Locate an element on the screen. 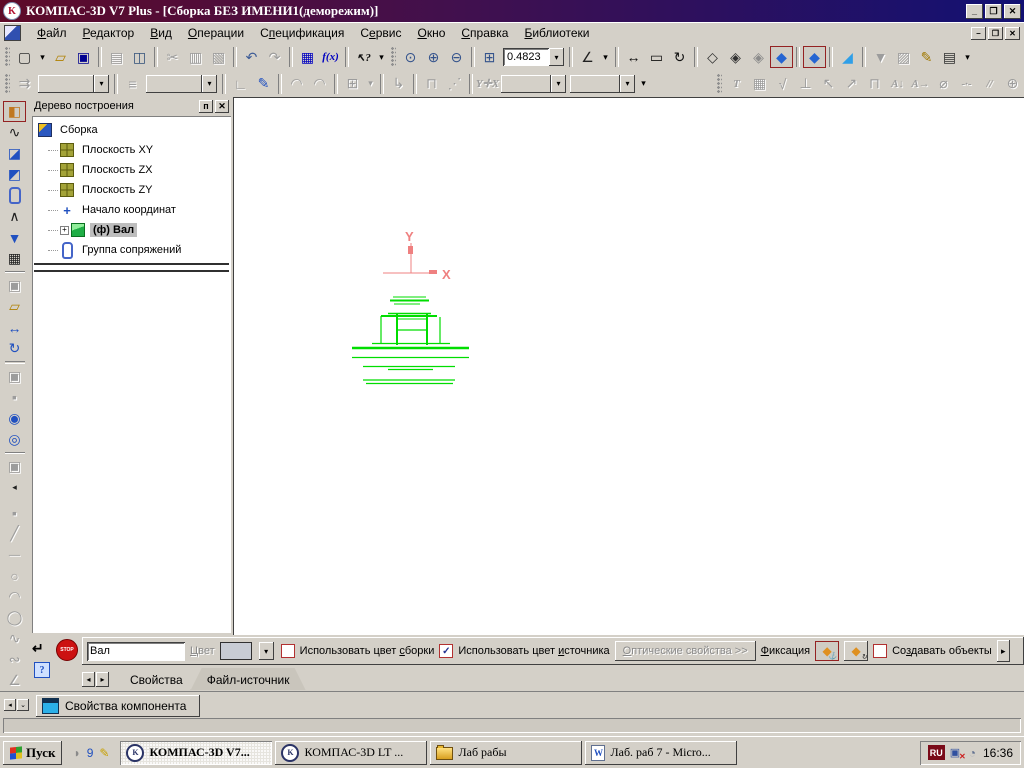  next-page-icon: ▸ is located at coordinates (1003, 651).